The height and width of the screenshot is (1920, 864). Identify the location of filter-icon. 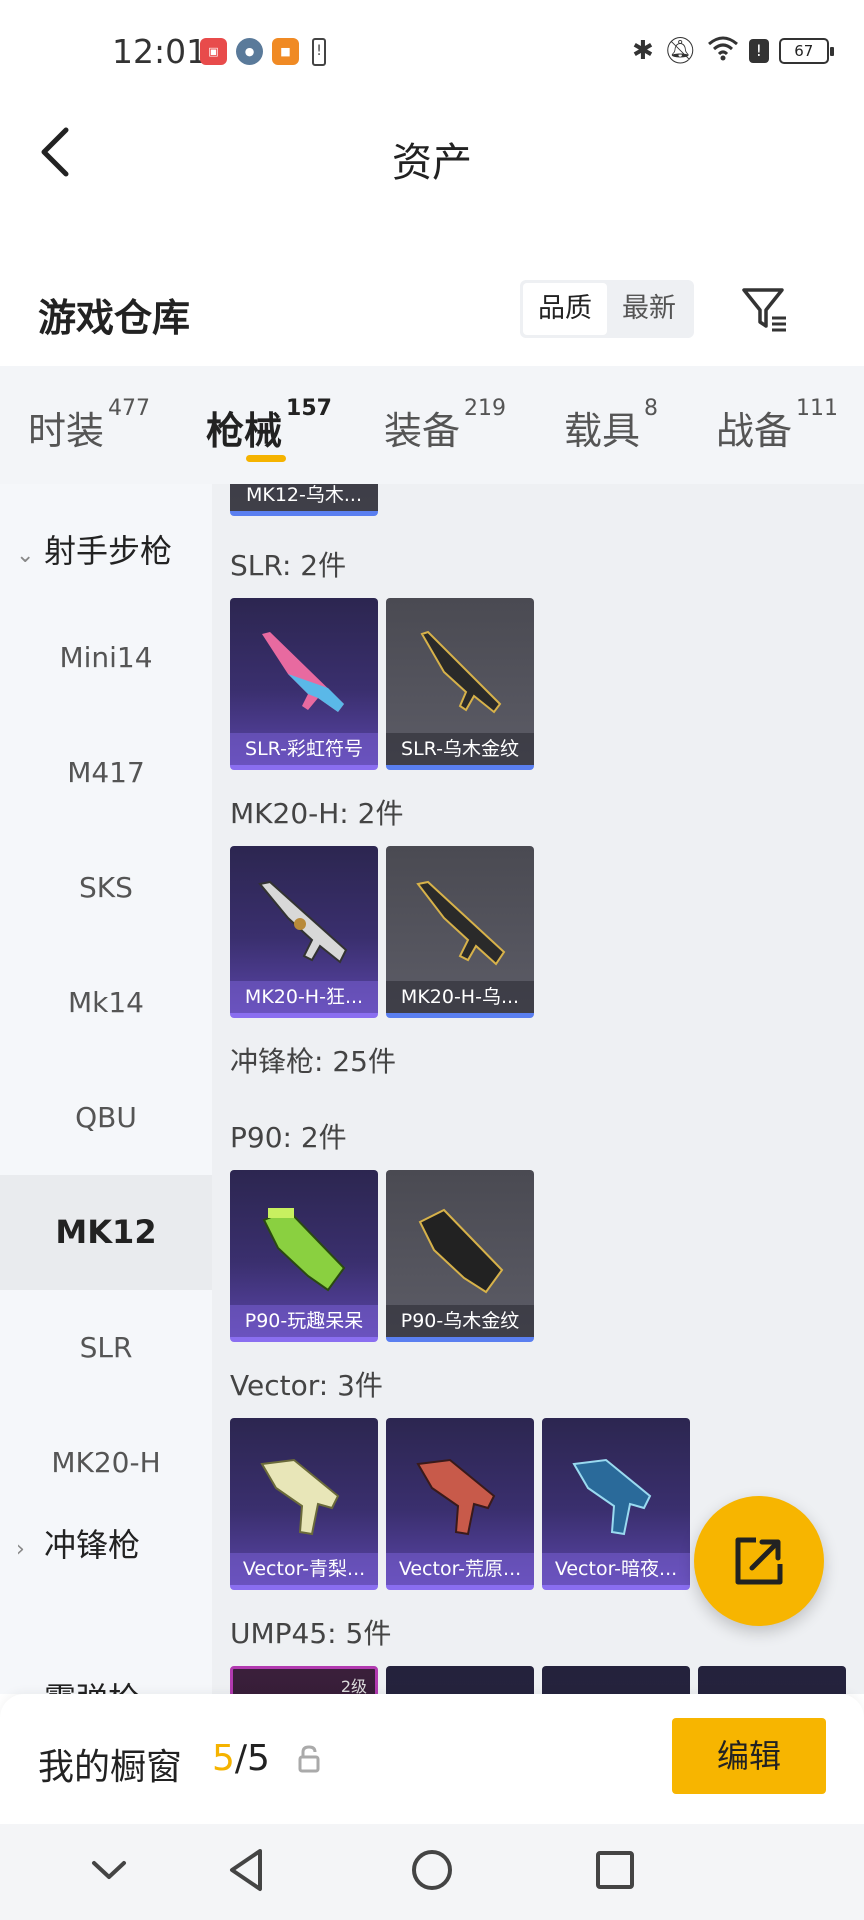
(765, 309).